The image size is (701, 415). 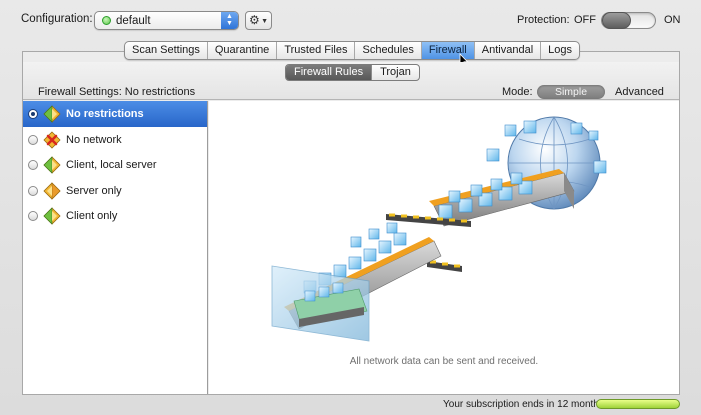 I want to click on option-no-network: No network, so click(x=115, y=140).